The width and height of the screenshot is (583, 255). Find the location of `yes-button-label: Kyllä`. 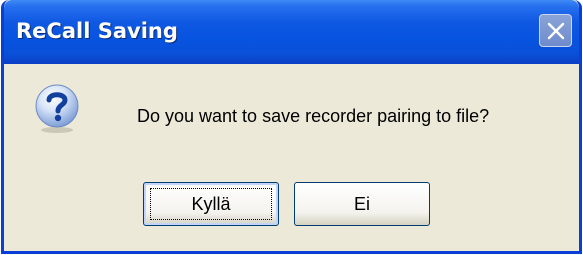

yes-button-label: Kyllä is located at coordinates (211, 203).